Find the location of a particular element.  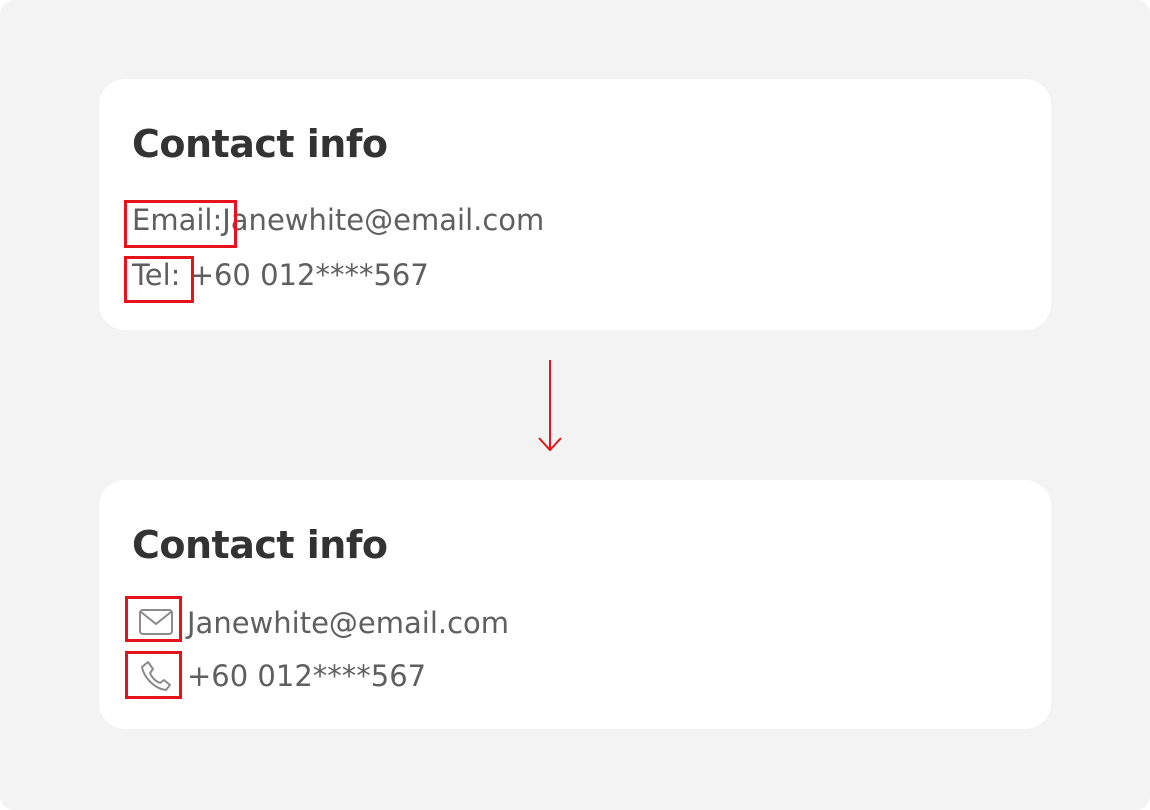

mail-icon-highlight is located at coordinates (153, 619).